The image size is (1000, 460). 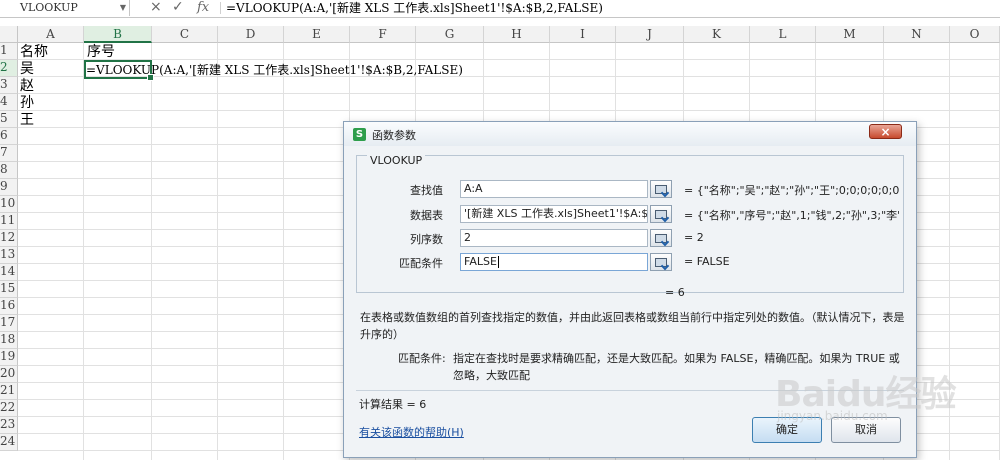 What do you see at coordinates (498, 262) in the screenshot?
I see `text-caret` at bounding box center [498, 262].